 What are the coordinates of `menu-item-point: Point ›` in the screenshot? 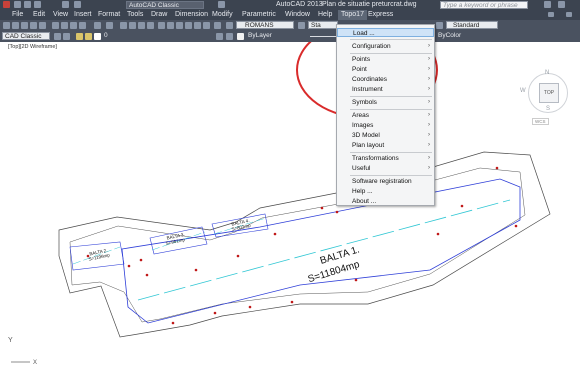 It's located at (385, 69).